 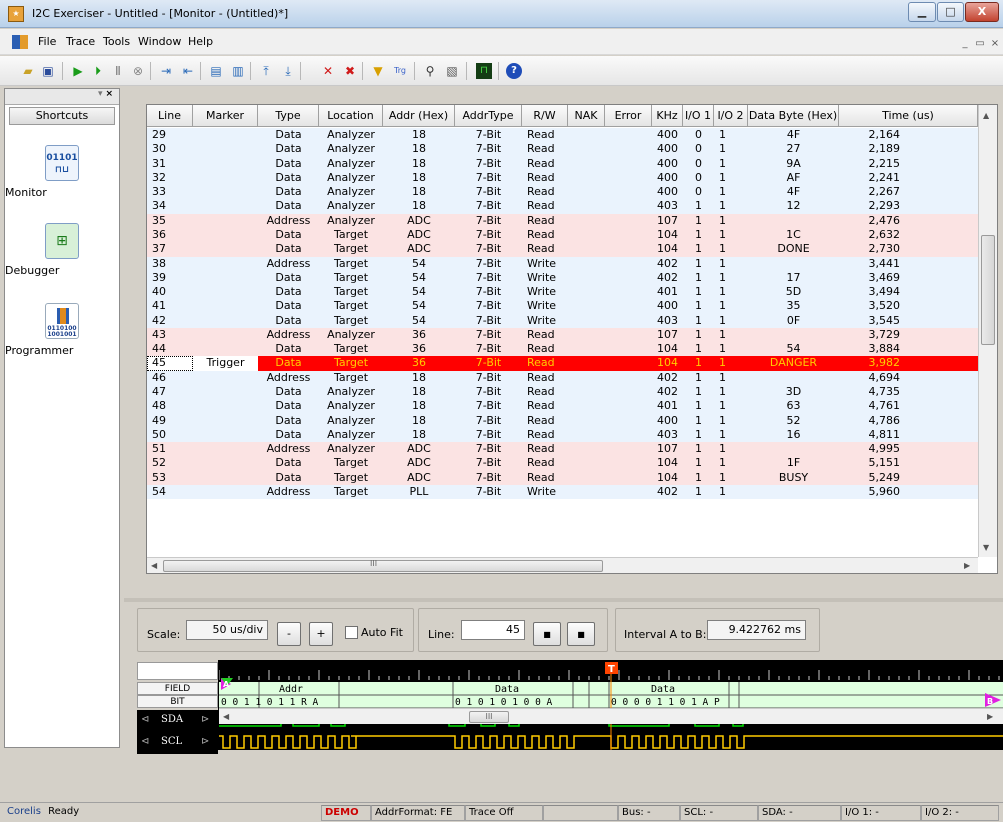 I want to click on table-row: 31 Data Analyzer 18 7-Bit Read 400 0 1 9A 2,215, so click(x=562, y=163).